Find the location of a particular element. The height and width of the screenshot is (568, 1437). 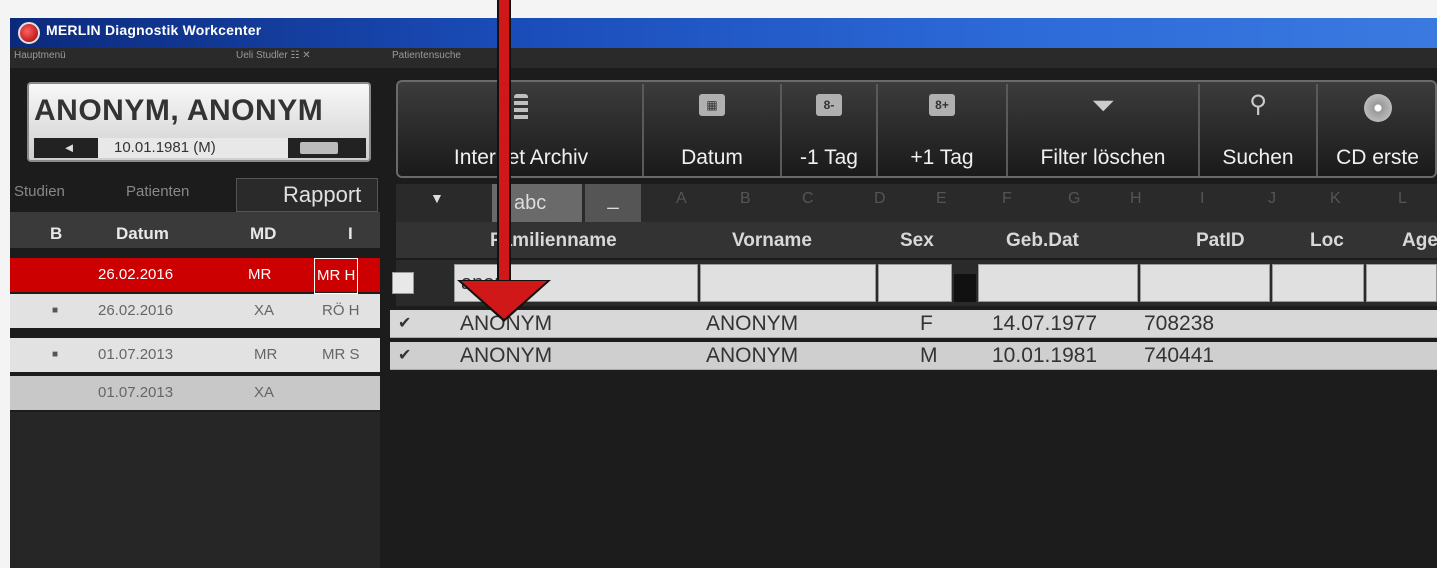

alphabet-letter: B is located at coordinates (745, 199).